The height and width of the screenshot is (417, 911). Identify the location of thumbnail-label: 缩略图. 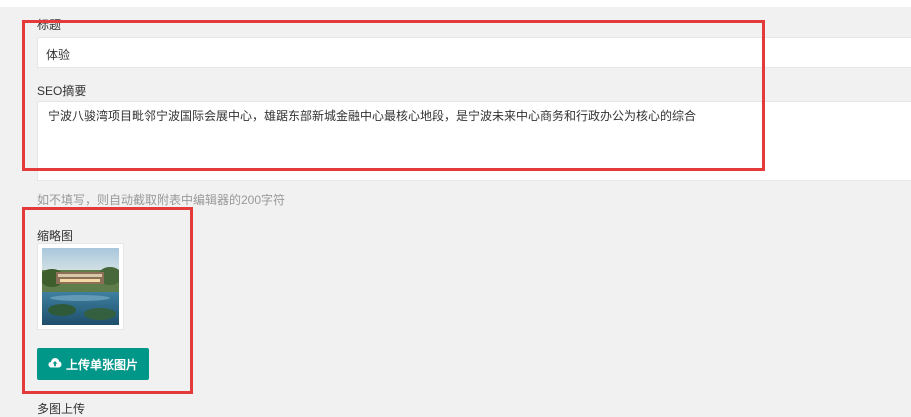
(55, 236).